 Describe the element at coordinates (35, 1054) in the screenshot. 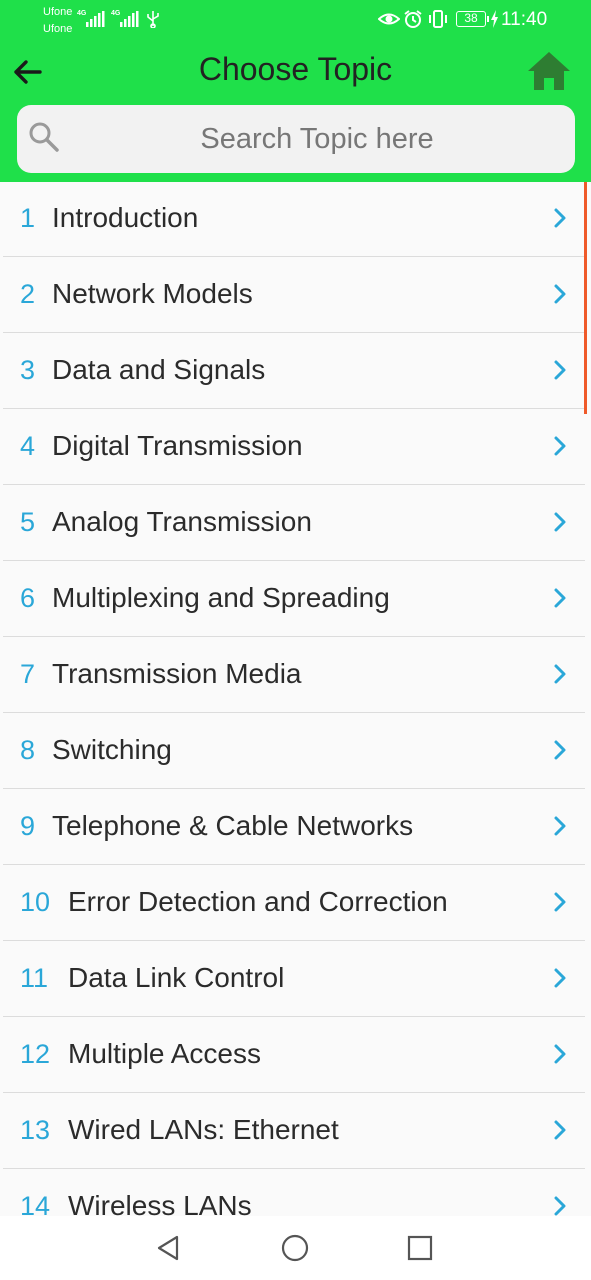

I see `topic-number: 12` at that location.